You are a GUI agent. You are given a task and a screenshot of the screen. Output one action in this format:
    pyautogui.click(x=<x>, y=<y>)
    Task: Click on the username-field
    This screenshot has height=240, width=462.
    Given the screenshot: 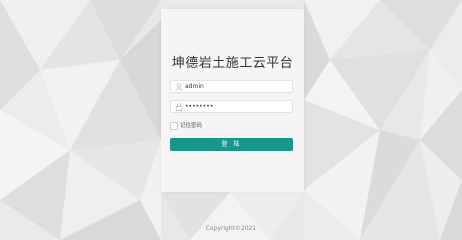 What is the action you would take?
    pyautogui.click(x=231, y=86)
    